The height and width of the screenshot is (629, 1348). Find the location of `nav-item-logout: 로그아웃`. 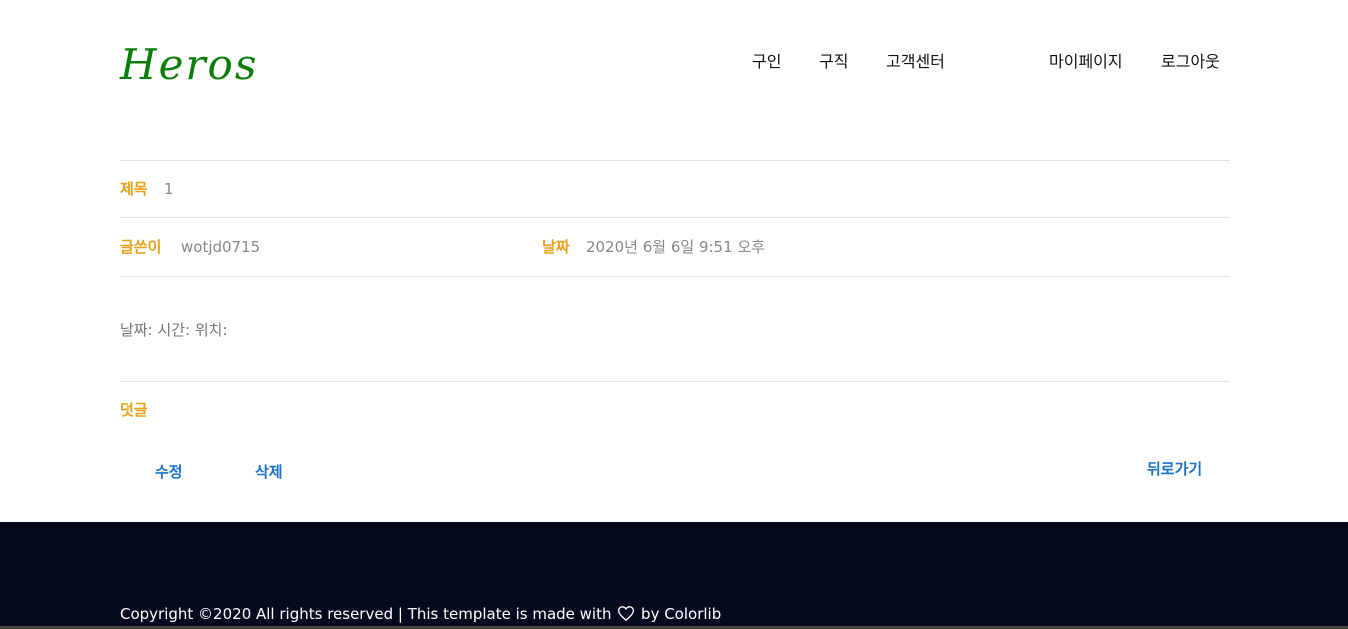

nav-item-logout: 로그아웃 is located at coordinates (1190, 62).